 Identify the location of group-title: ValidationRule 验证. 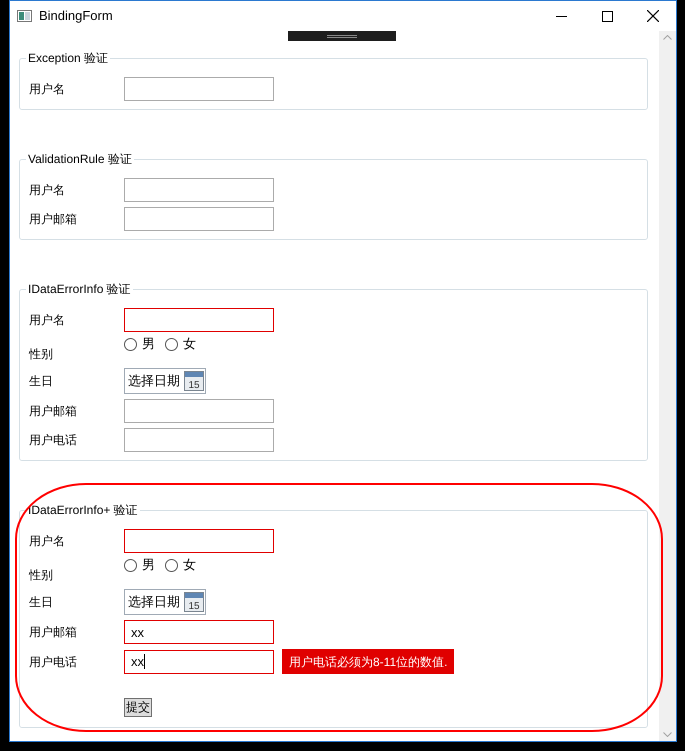
(80, 159).